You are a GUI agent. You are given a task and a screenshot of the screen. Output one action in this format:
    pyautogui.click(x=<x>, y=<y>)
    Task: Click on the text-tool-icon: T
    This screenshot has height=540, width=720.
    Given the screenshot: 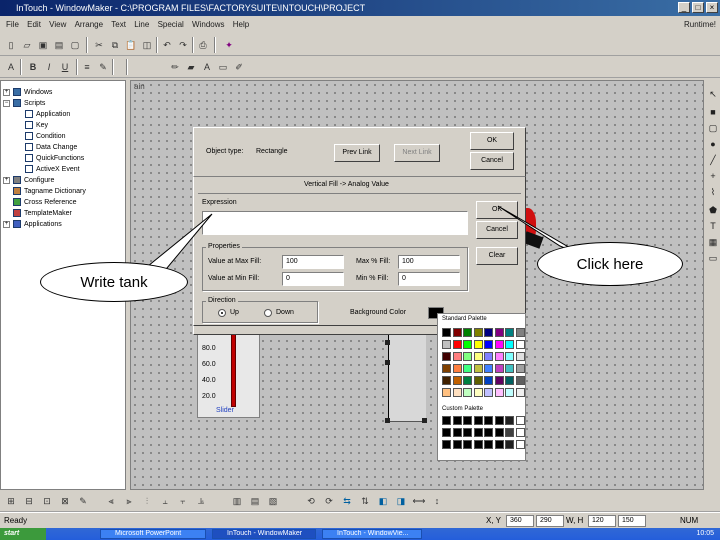 What is the action you would take?
    pyautogui.click(x=713, y=226)
    